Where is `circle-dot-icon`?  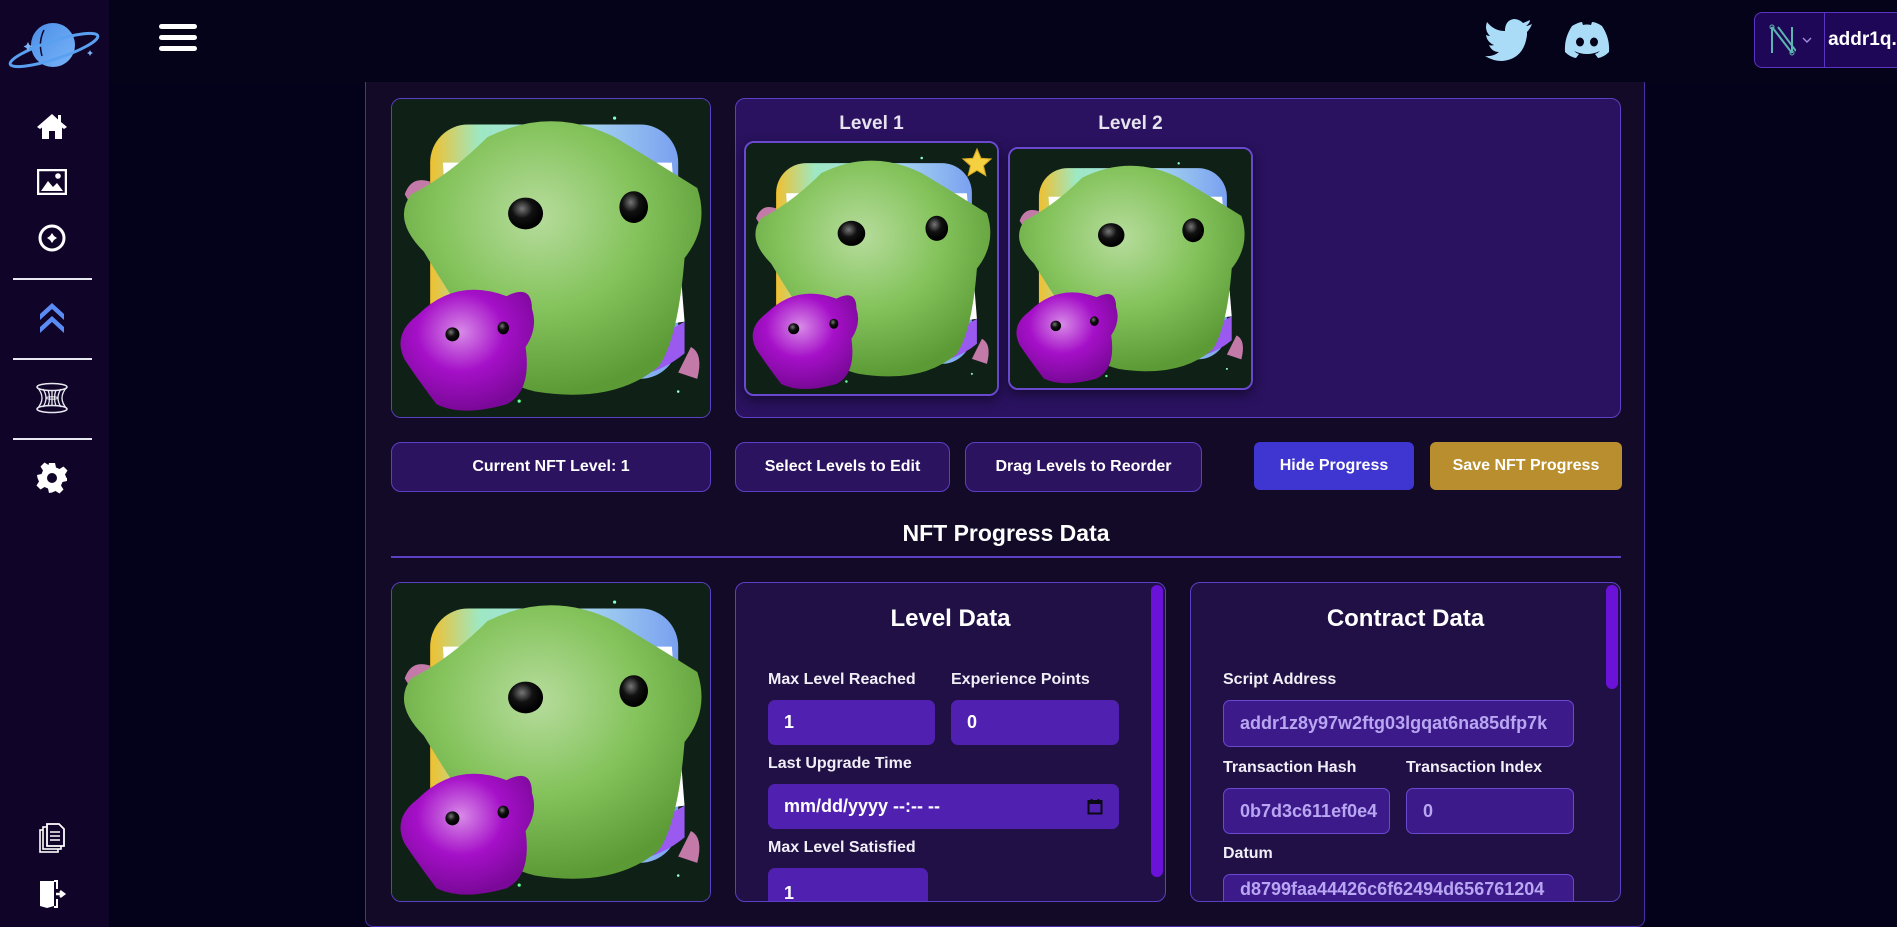 circle-dot-icon is located at coordinates (52, 238).